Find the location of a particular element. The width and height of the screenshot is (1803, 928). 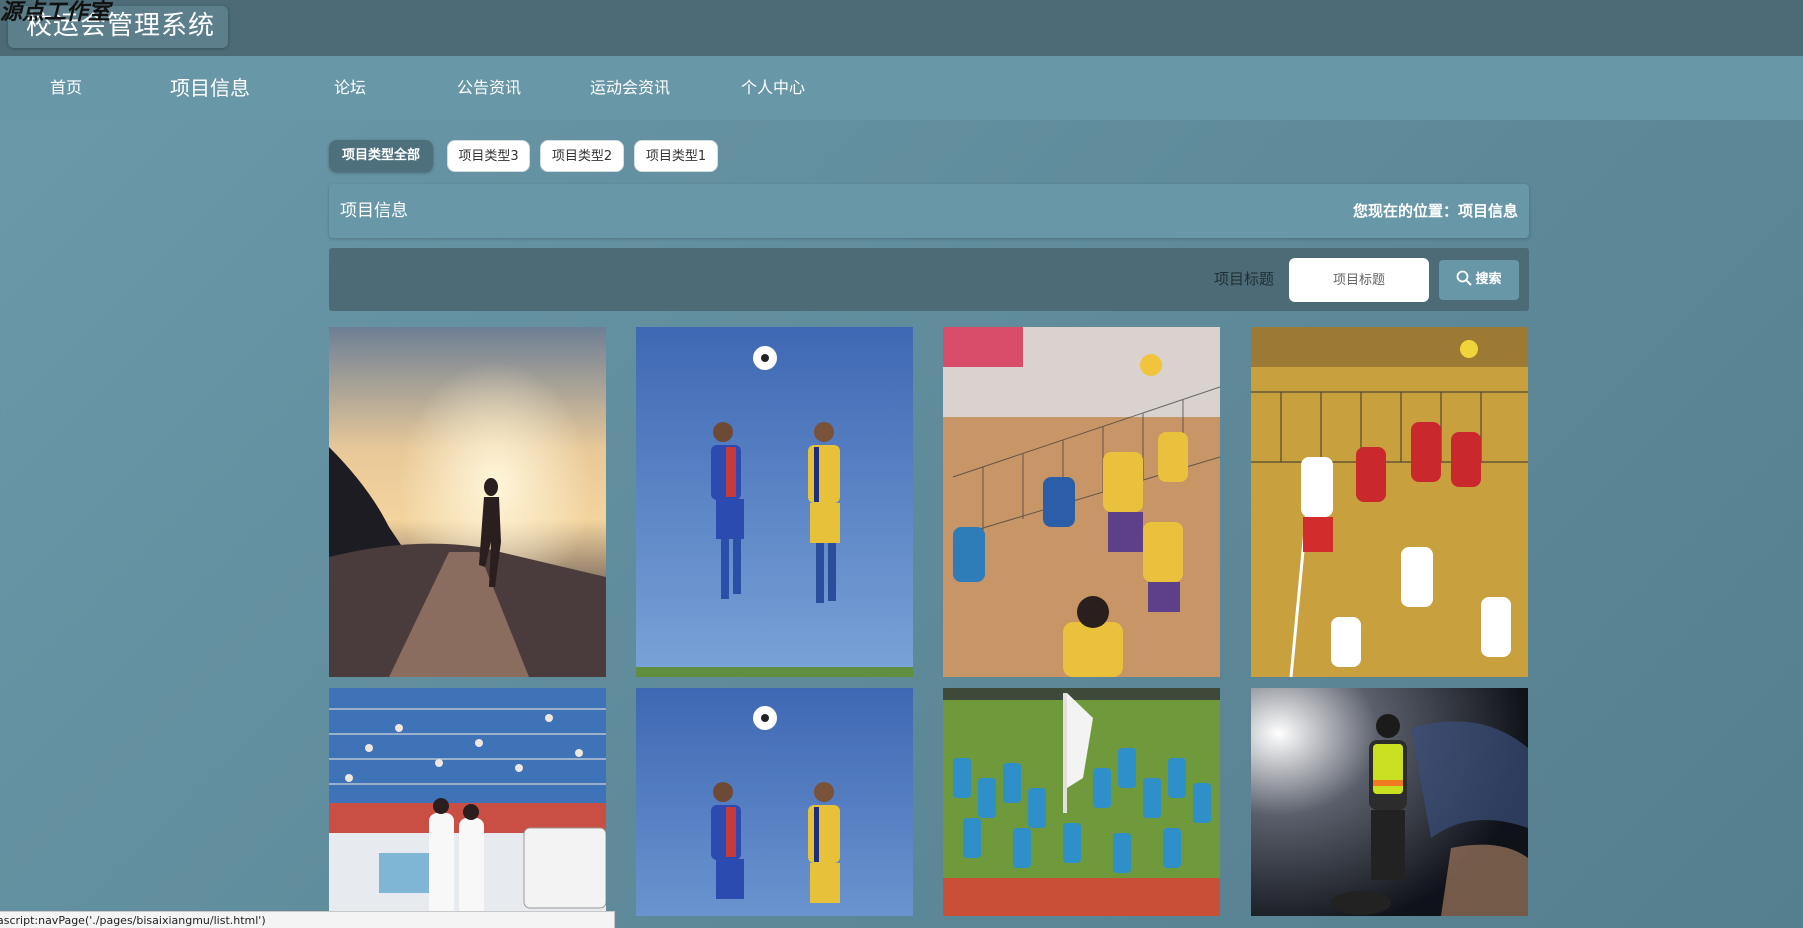

nav-item-user-center: 个人中心 is located at coordinates (773, 88).